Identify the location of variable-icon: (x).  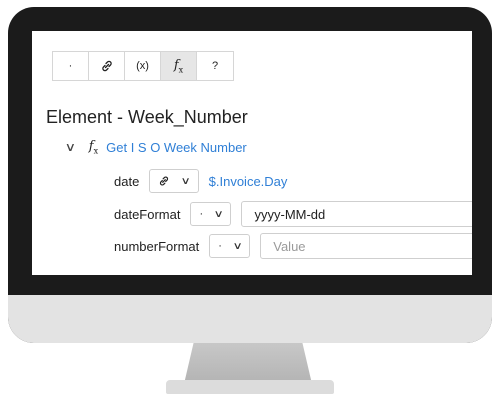
(143, 66).